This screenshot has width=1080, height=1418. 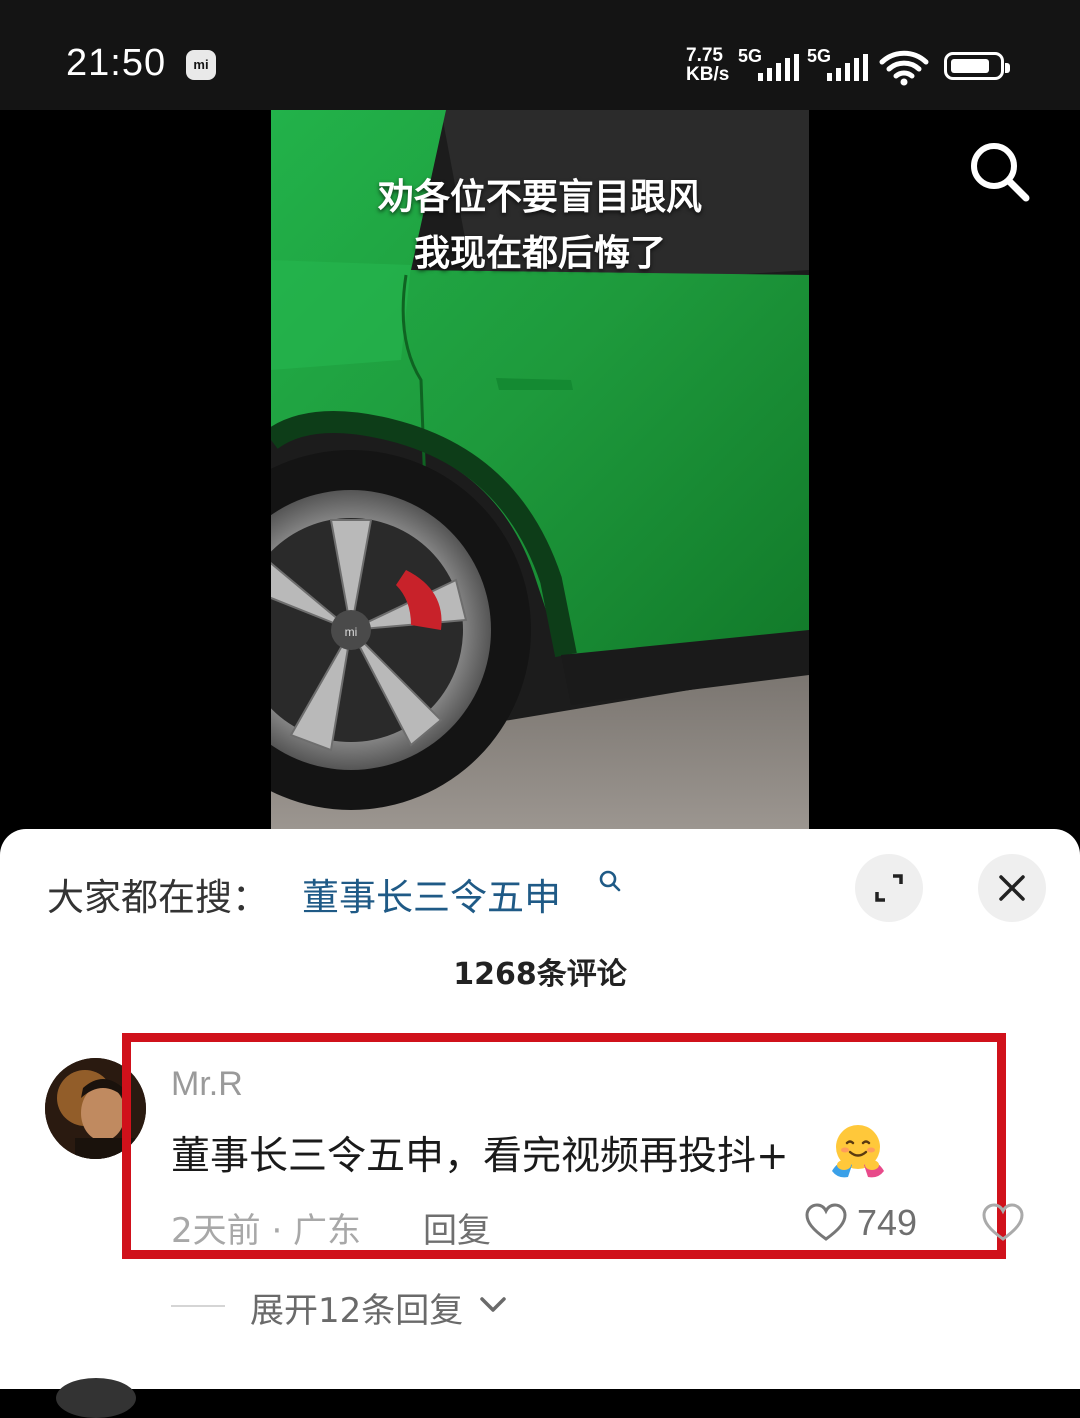 I want to click on expand-panel-button, so click(x=889, y=888).